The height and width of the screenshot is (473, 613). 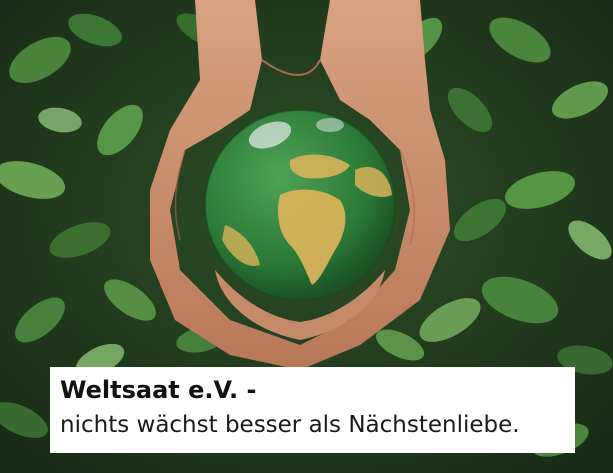 I want to click on globe, so click(x=300, y=205).